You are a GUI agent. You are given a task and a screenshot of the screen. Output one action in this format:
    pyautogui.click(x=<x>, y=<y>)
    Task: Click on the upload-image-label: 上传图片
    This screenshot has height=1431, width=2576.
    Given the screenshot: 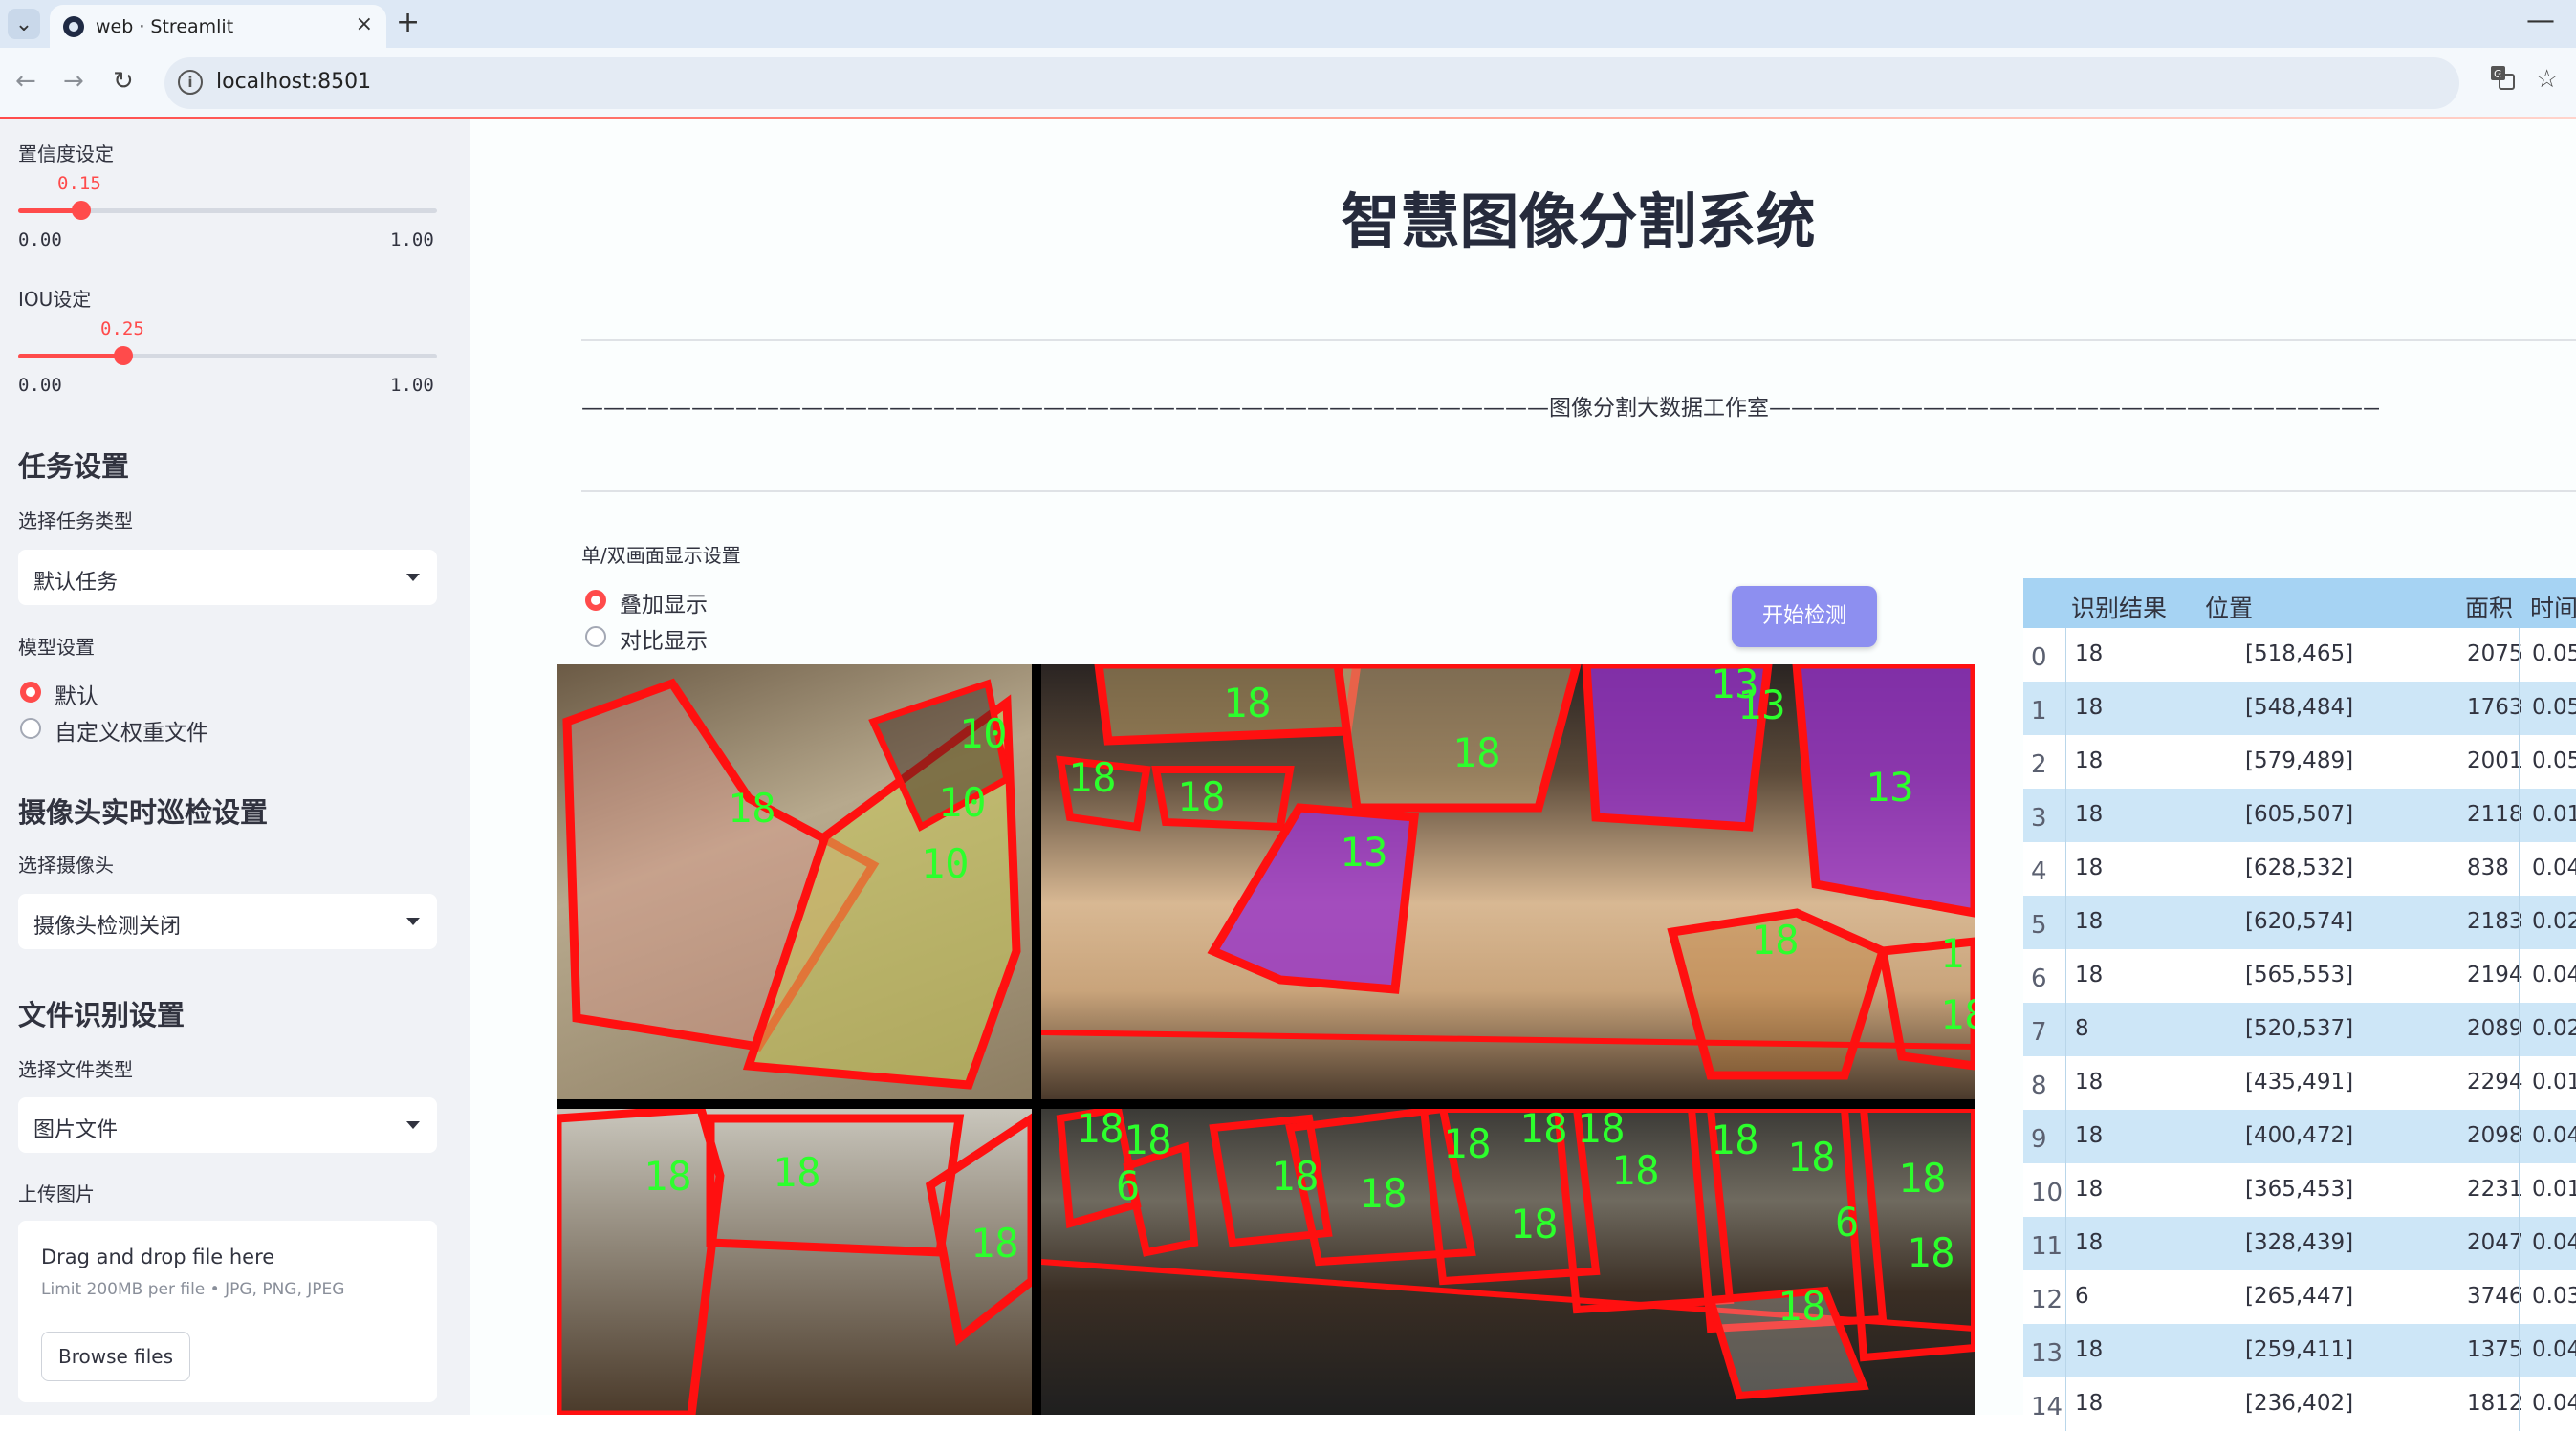 What is the action you would take?
    pyautogui.click(x=56, y=1193)
    